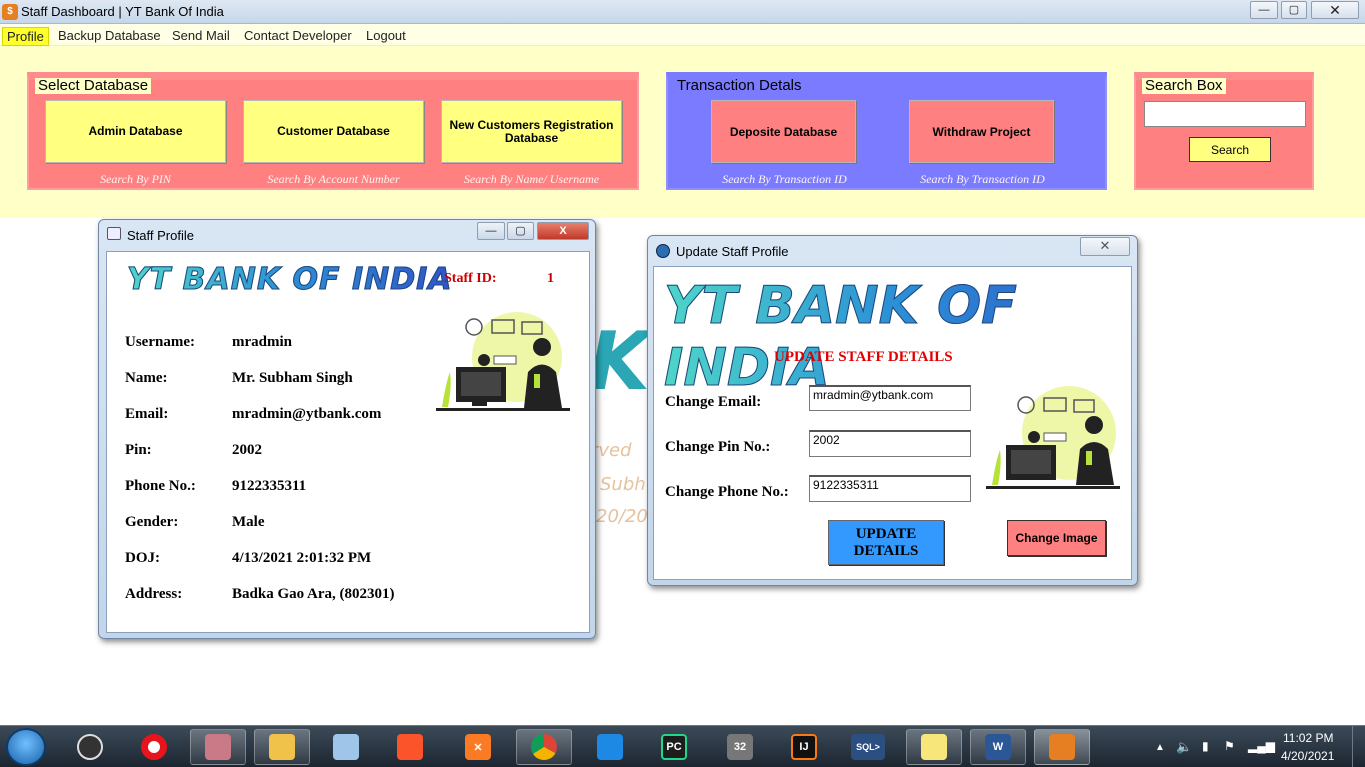 This screenshot has width=1365, height=767. I want to click on update-profile-title: Update Staff Profile, so click(732, 251).